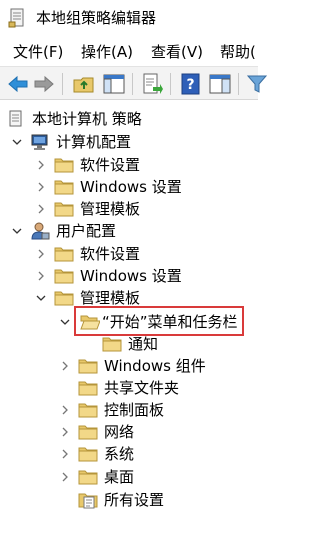 The image size is (320, 538). Describe the element at coordinates (84, 84) in the screenshot. I see `up-folder-icon` at that location.